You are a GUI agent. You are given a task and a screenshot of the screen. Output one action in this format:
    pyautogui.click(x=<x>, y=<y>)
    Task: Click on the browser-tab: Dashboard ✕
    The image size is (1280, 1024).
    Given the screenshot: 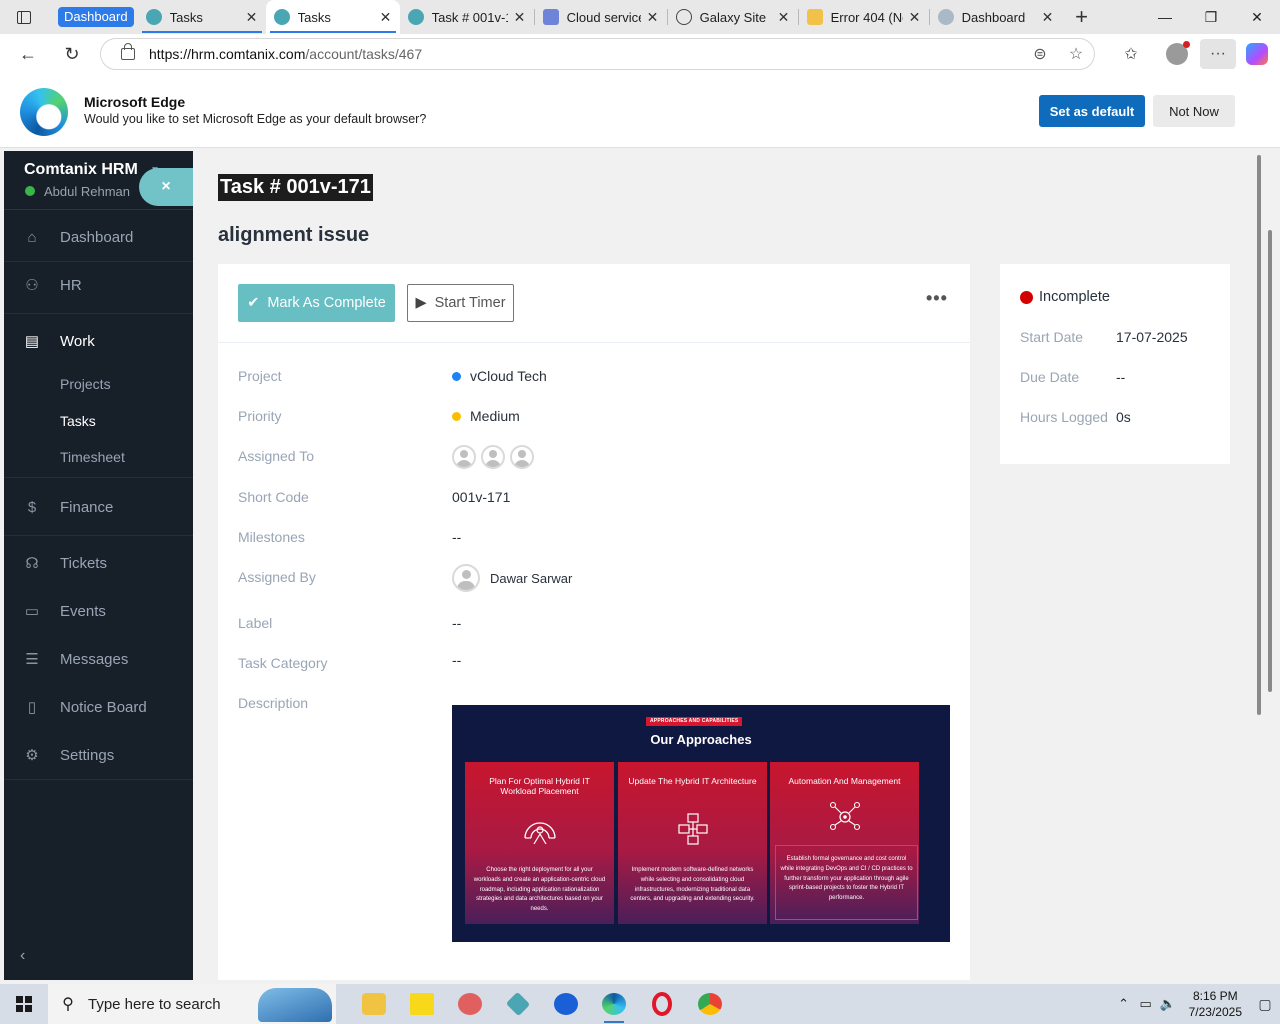 What is the action you would take?
    pyautogui.click(x=996, y=17)
    